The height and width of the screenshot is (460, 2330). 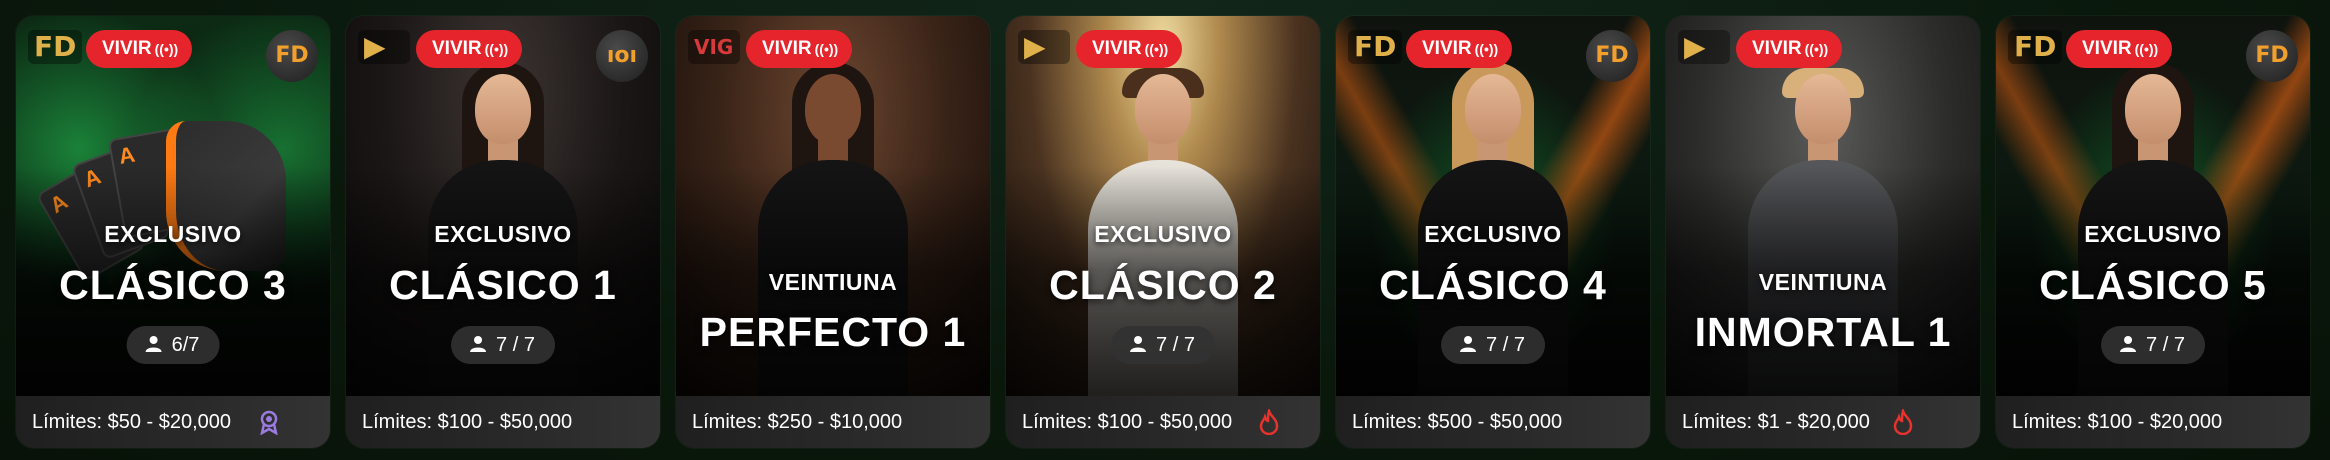 I want to click on corner-logo: ıoı, so click(x=622, y=56).